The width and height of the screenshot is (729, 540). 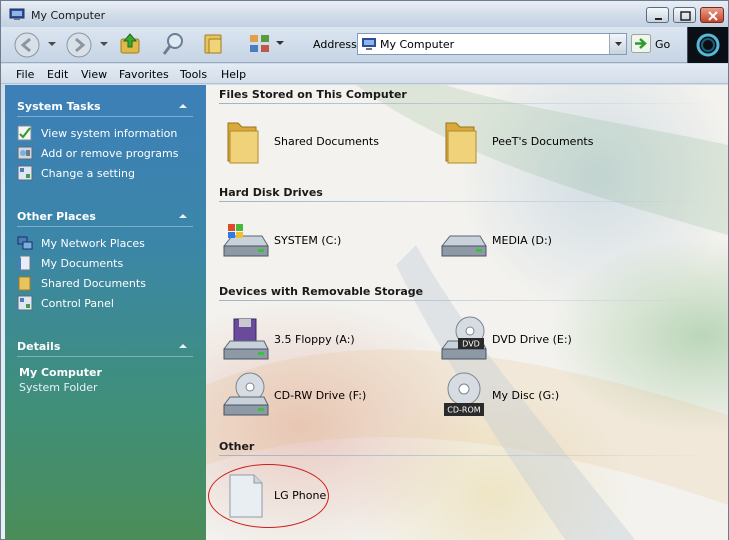 I want to click on address-dropdown-button, so click(x=617, y=44).